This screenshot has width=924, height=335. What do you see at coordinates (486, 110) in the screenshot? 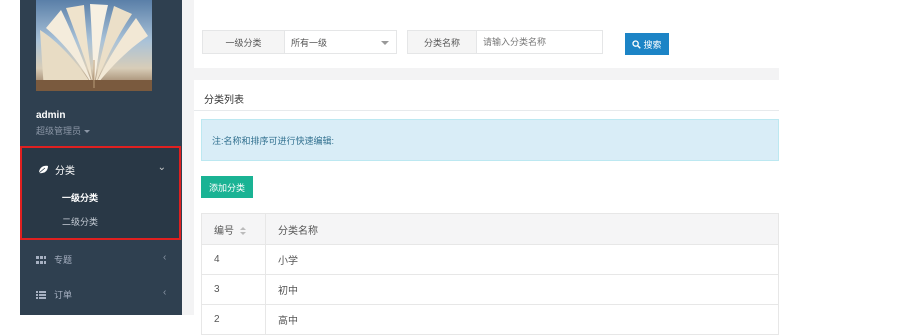
I see `divider` at bounding box center [486, 110].